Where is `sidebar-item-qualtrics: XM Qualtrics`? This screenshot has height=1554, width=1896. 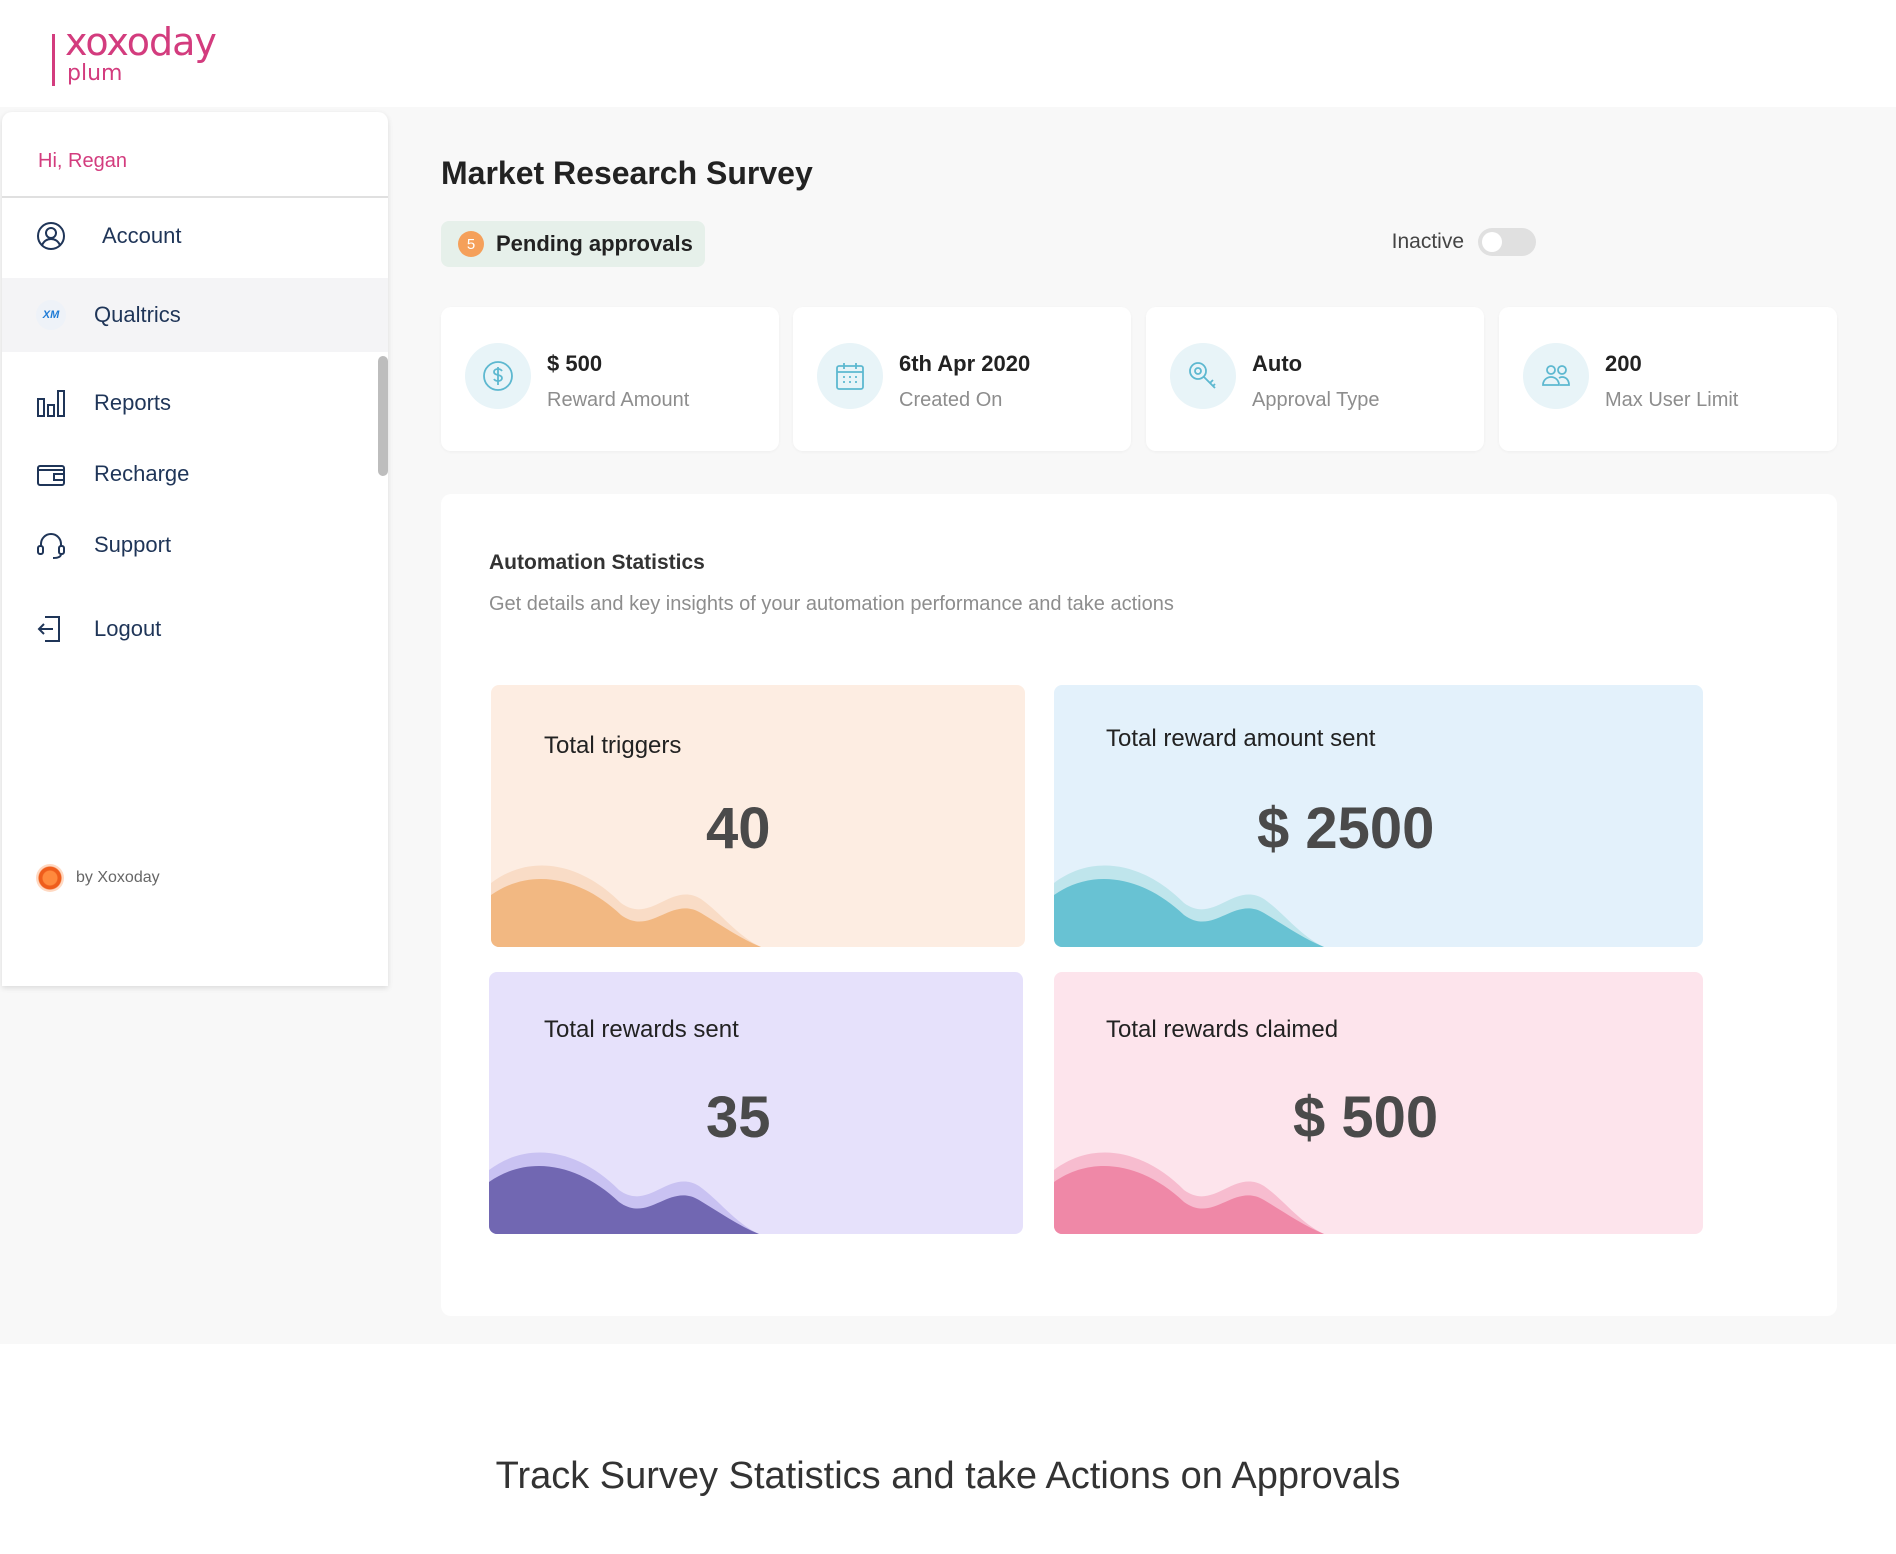 sidebar-item-qualtrics: XM Qualtrics is located at coordinates (195, 315).